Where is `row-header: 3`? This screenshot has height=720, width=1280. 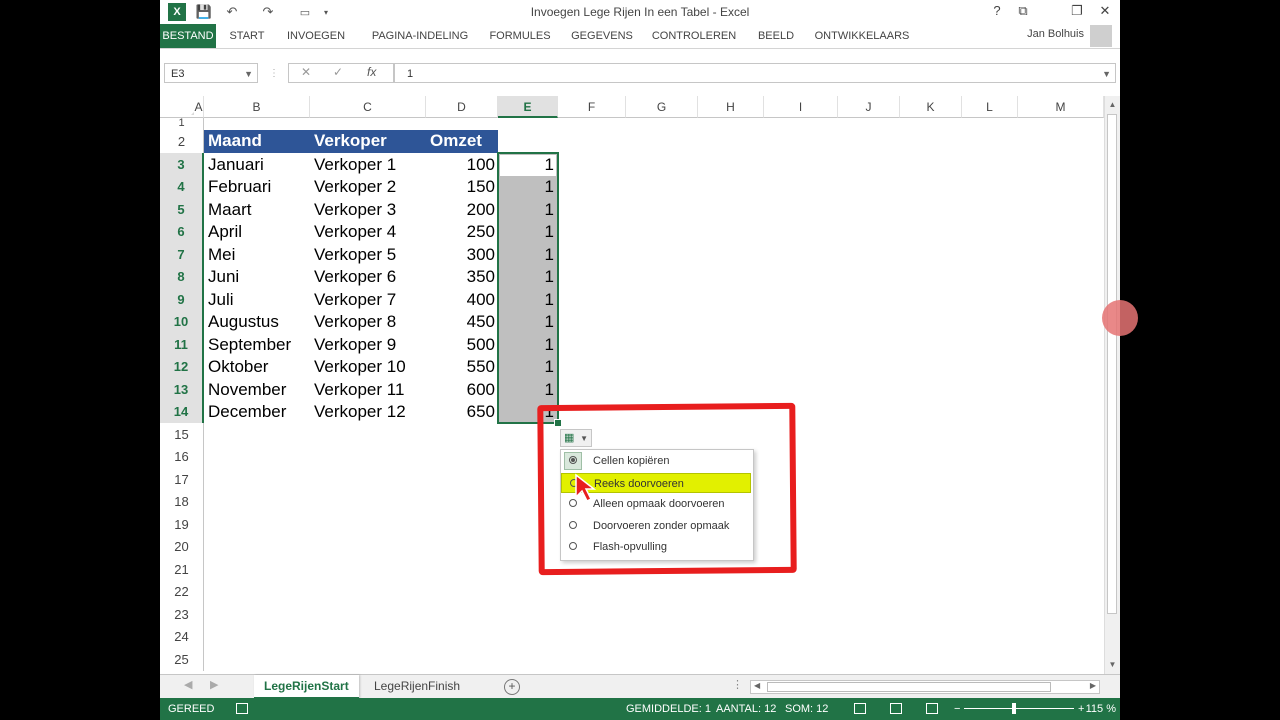 row-header: 3 is located at coordinates (182, 164).